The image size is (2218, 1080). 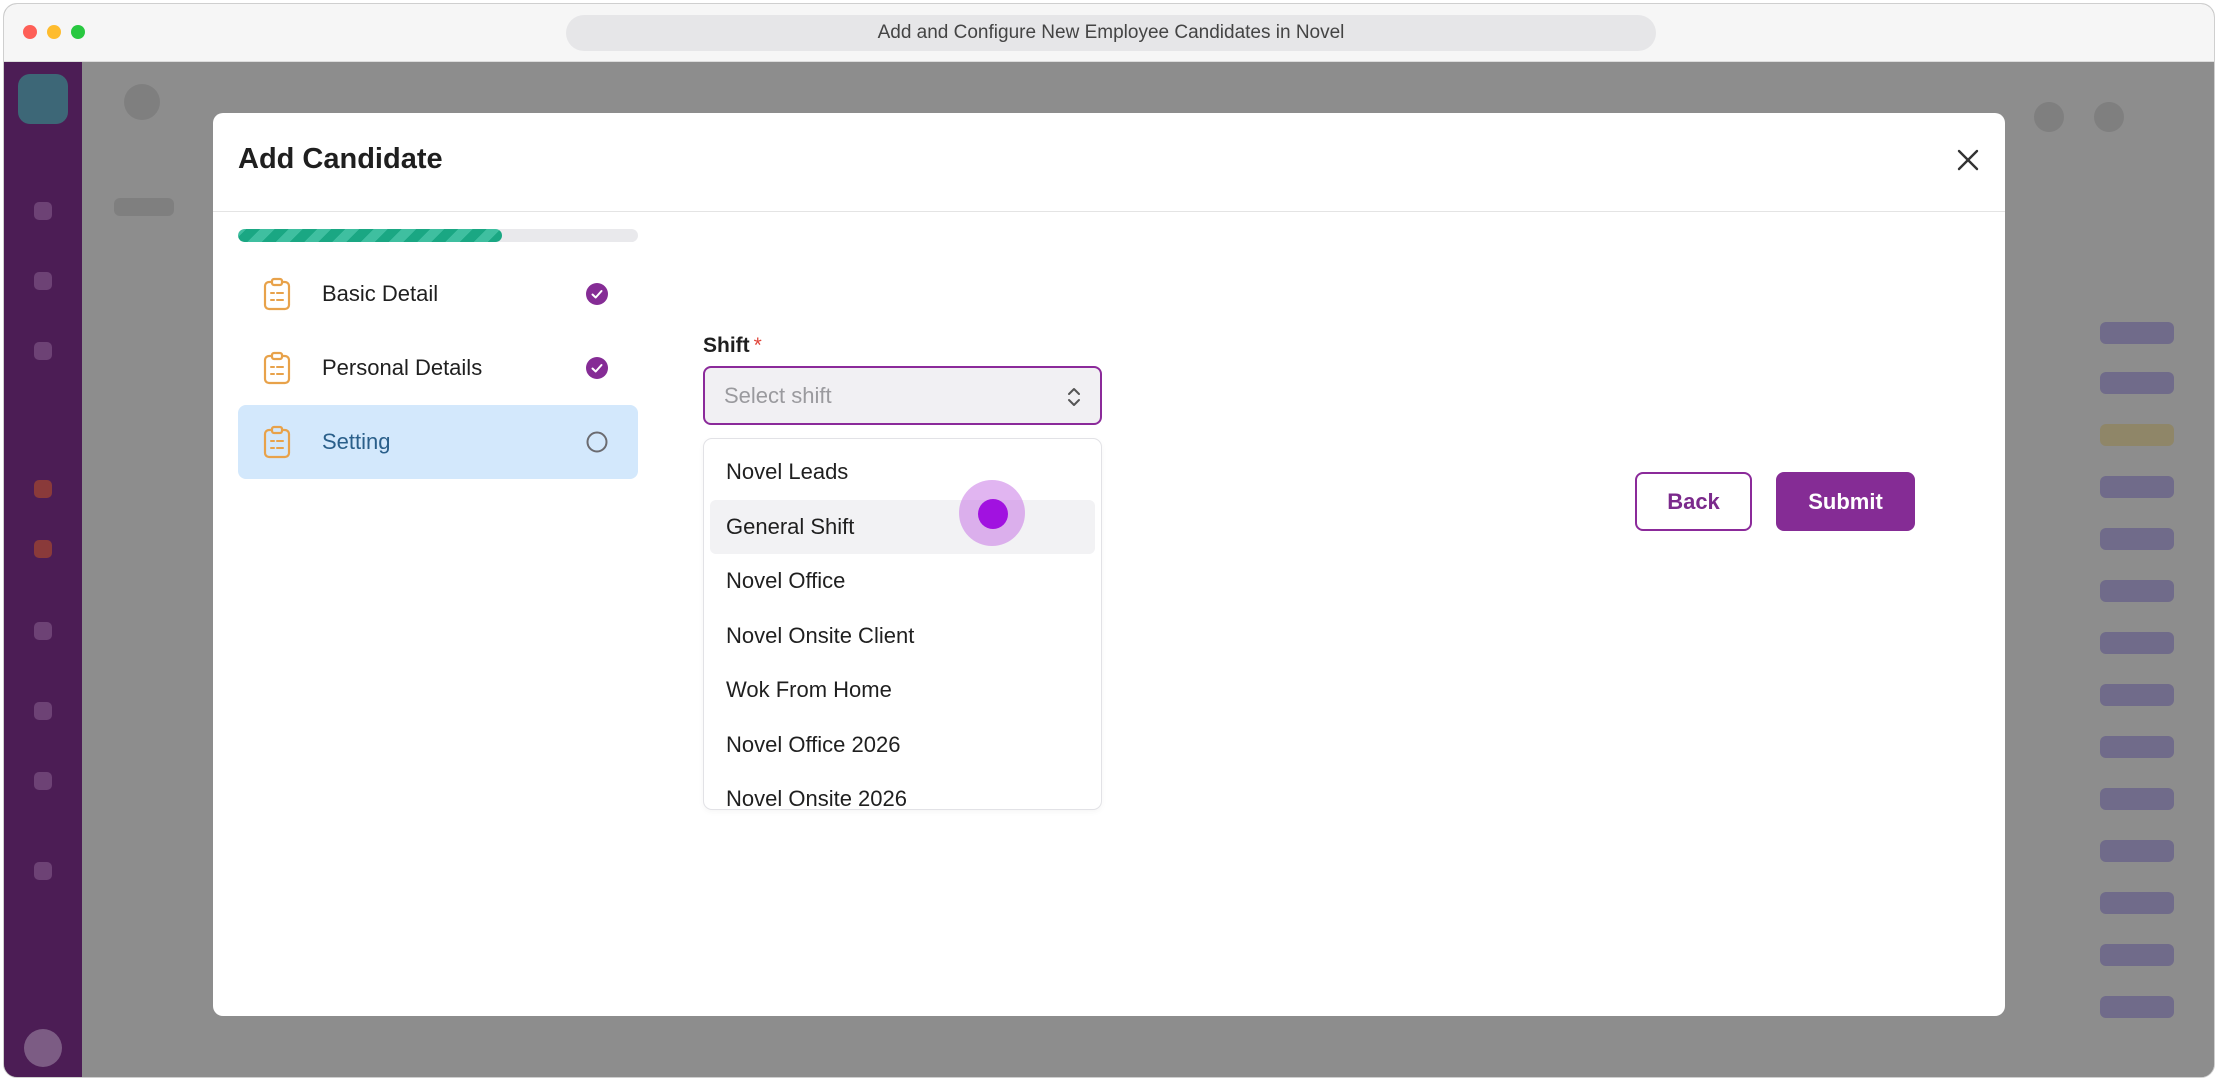 What do you see at coordinates (726, 345) in the screenshot?
I see `shift-label-text: Shift` at bounding box center [726, 345].